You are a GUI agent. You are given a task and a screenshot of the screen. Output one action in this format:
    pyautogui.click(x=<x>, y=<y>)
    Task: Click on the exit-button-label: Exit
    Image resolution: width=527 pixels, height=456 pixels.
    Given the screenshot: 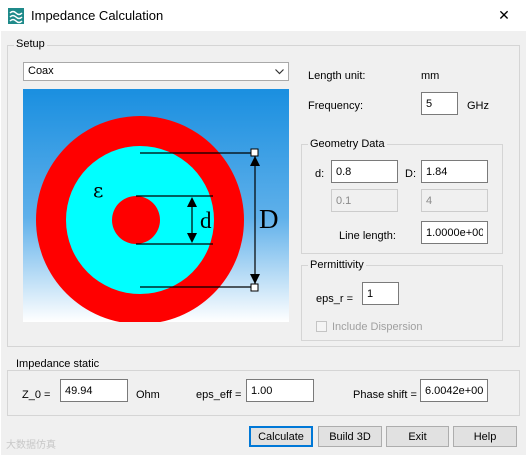 What is the action you would take?
    pyautogui.click(x=417, y=436)
    